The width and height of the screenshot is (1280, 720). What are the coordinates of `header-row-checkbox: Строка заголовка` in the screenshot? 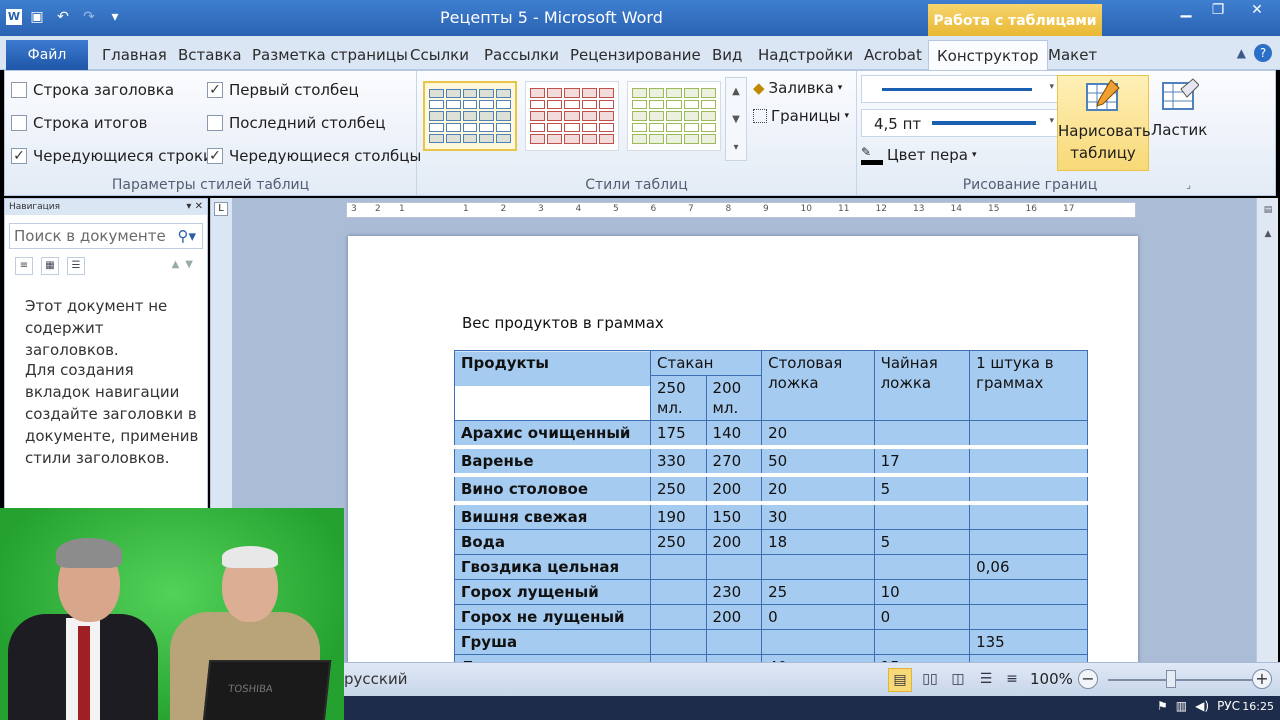 It's located at (92, 90).